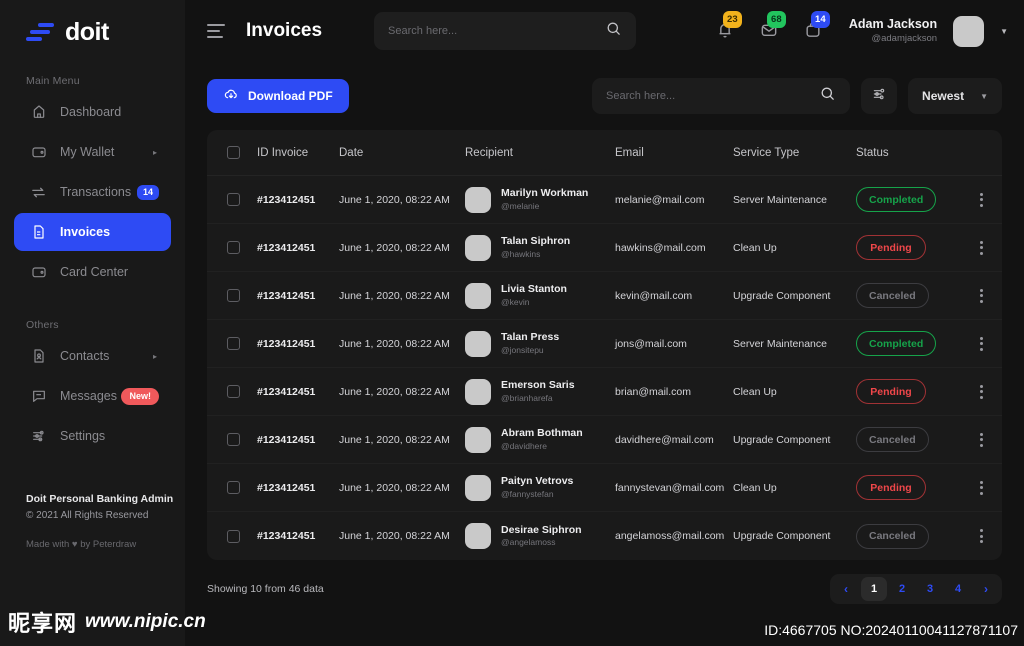  Describe the element at coordinates (216, 31) in the screenshot. I see `menu-toggle-icon` at that location.